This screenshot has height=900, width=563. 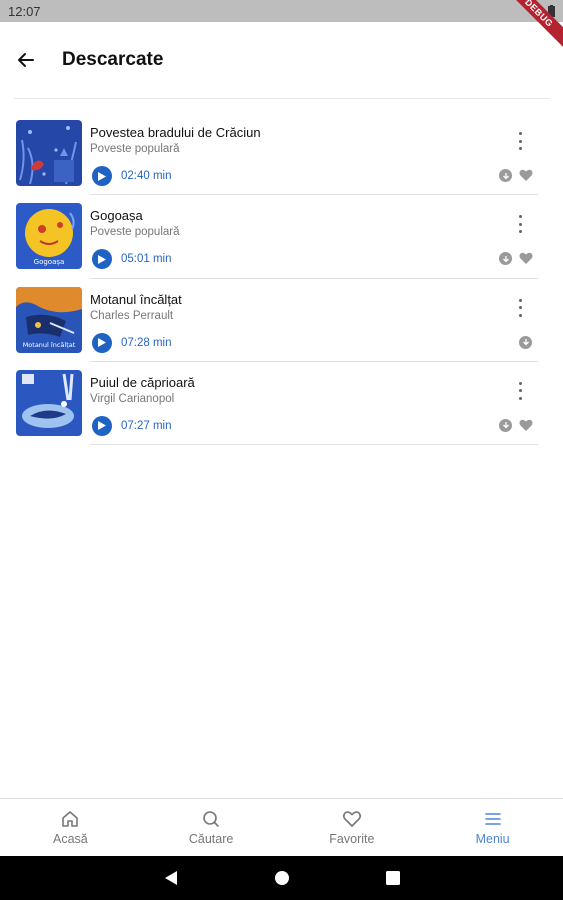 I want to click on bottom-navigation: Acasă Căutare Favorite Meniu, so click(x=281, y=827).